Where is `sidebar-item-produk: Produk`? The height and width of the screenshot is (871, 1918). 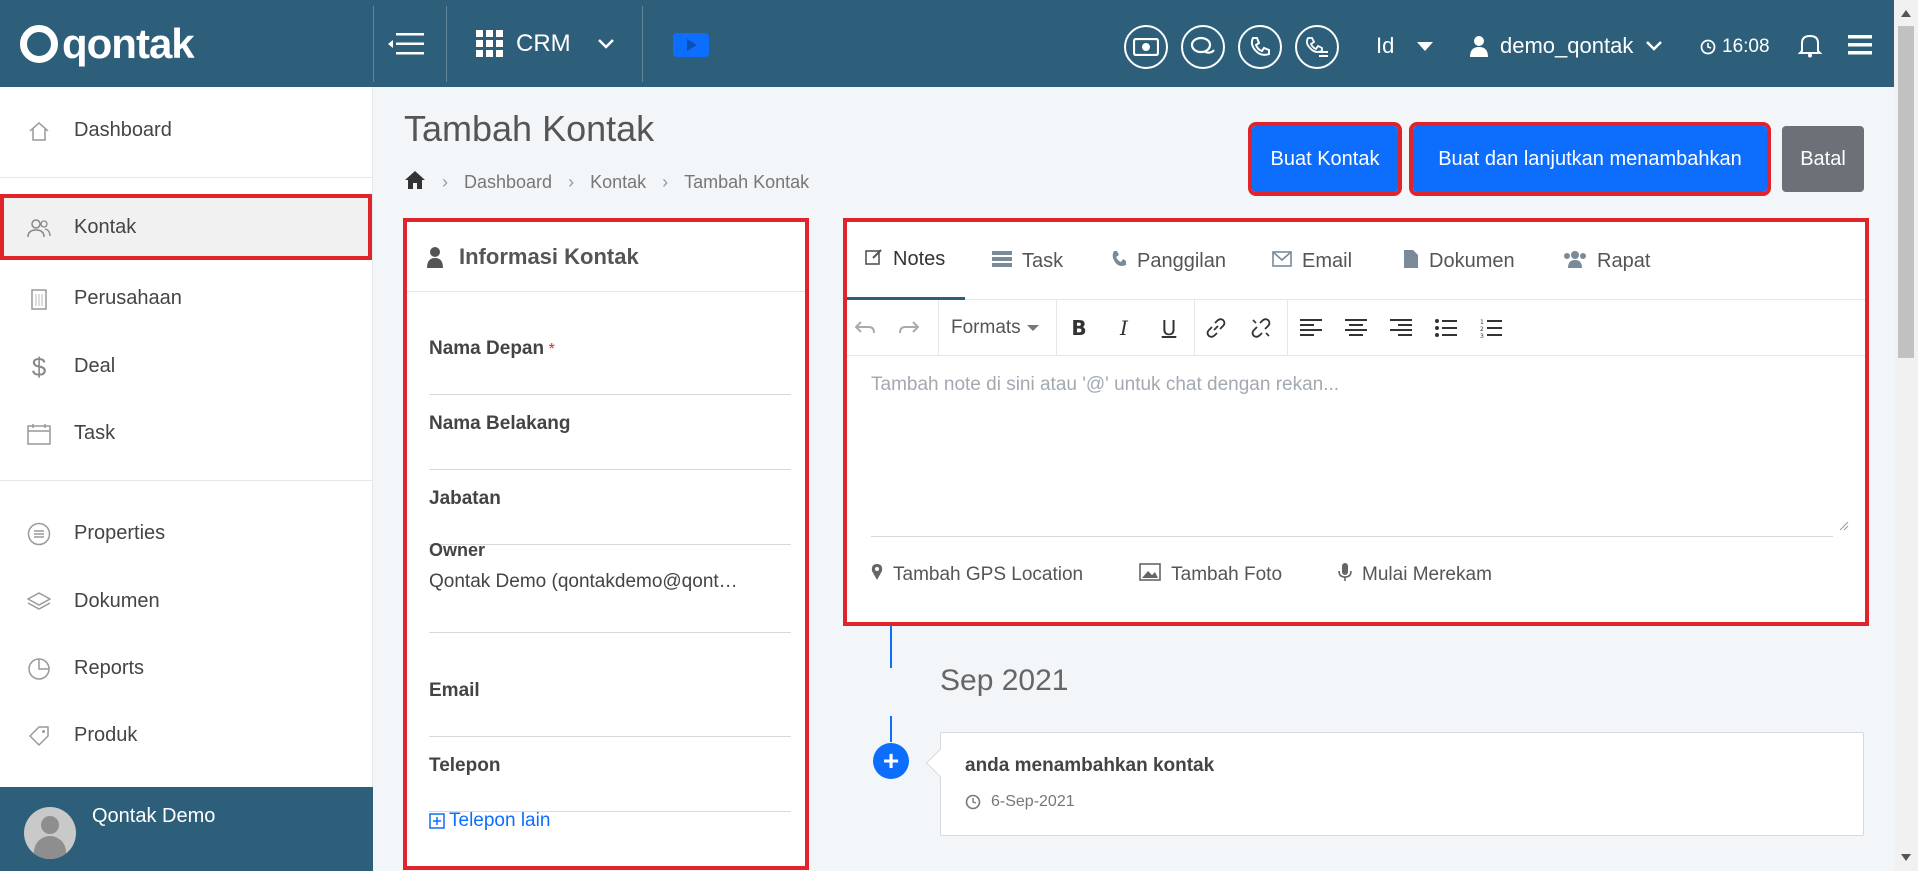
sidebar-item-produk: Produk is located at coordinates (186, 735).